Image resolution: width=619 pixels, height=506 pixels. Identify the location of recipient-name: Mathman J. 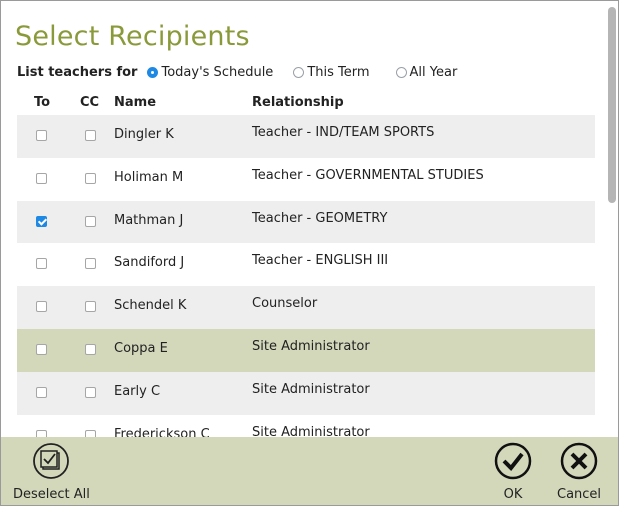
(149, 220).